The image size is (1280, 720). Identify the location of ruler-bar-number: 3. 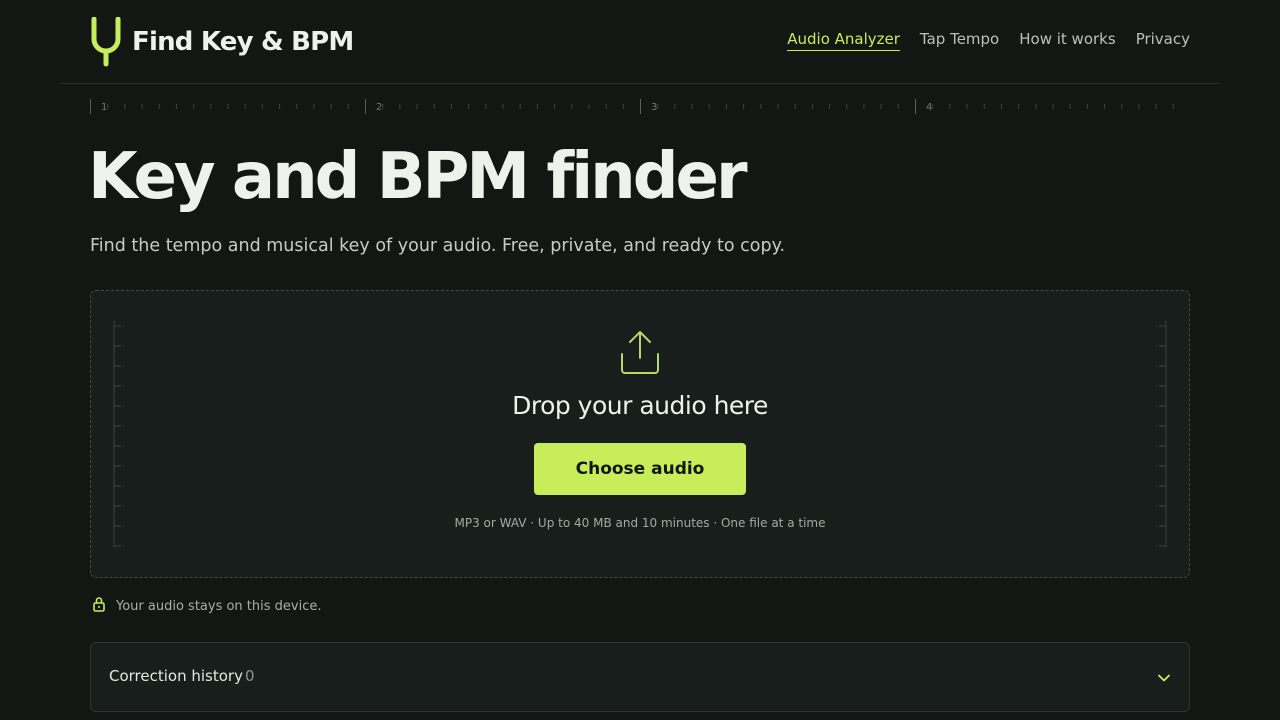
(654, 107).